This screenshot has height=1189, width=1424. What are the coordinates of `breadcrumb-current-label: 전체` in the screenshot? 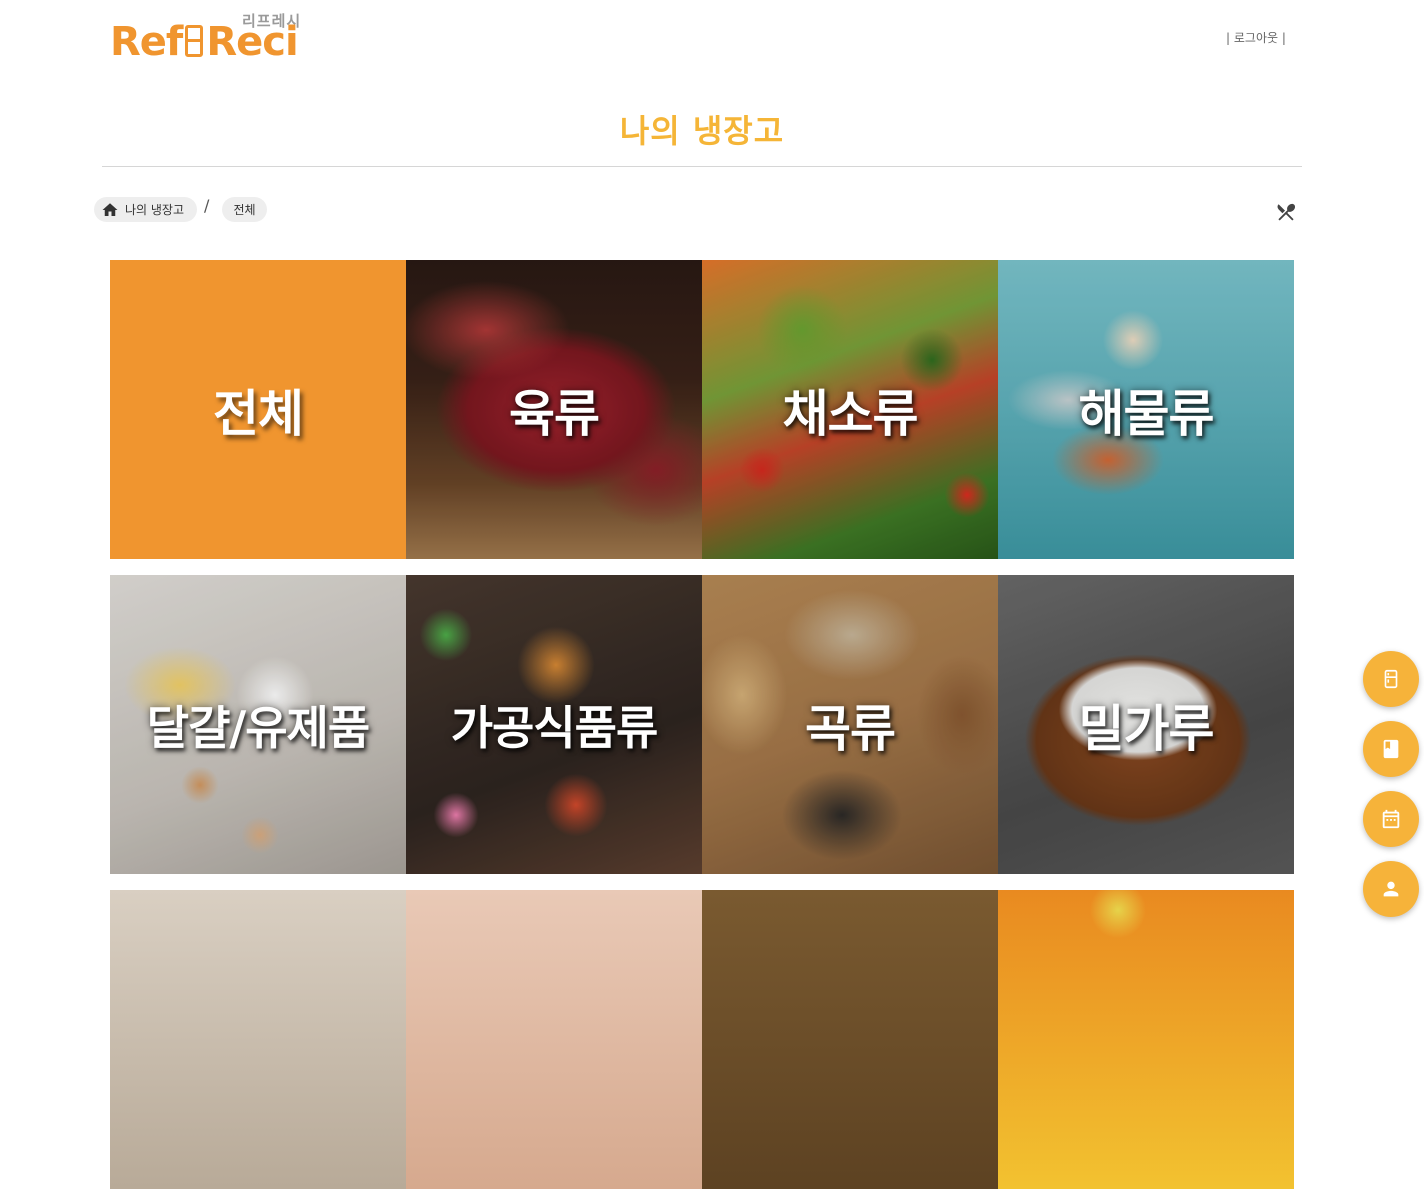 It's located at (244, 210).